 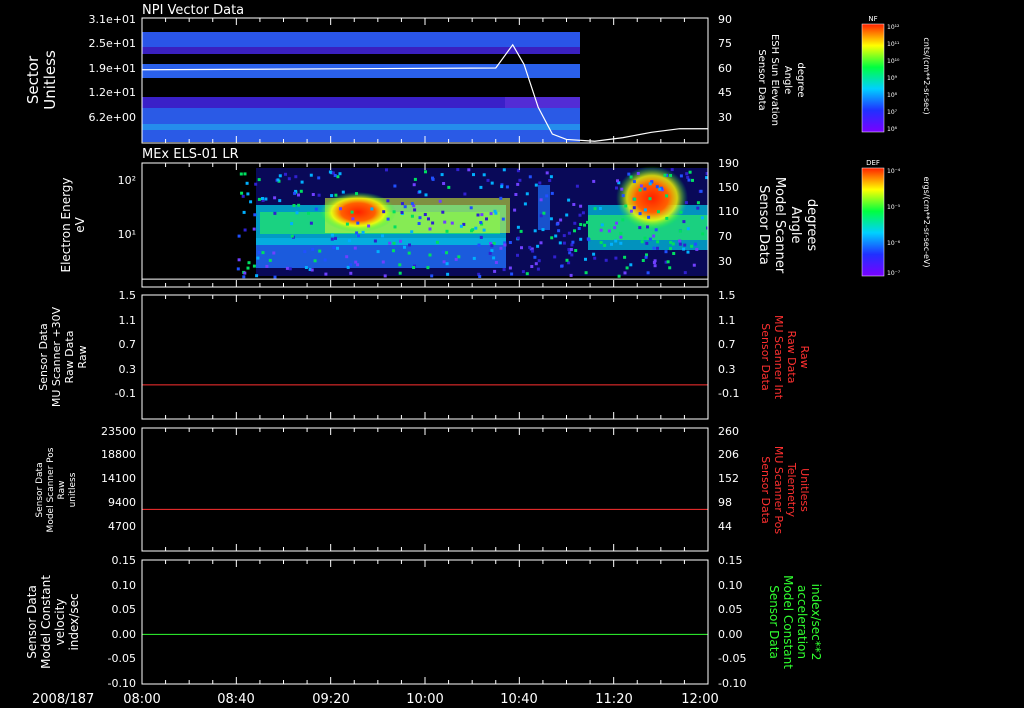 I want to click on mu30v-ytick-3: 0.3, so click(x=128, y=369).